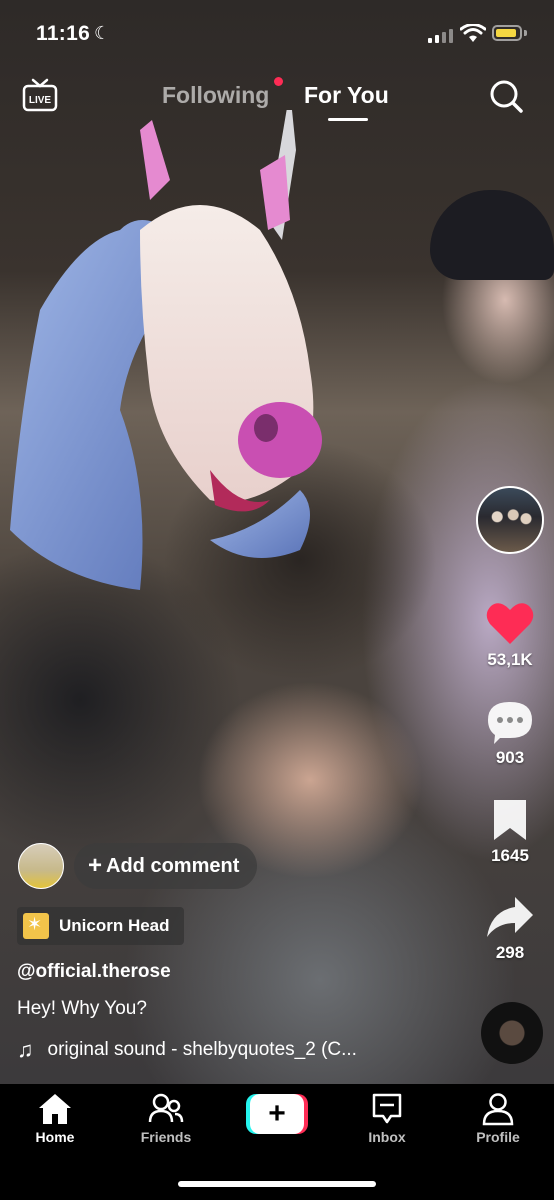 The height and width of the screenshot is (1200, 554). I want to click on nav-inbox-label: Inbox, so click(387, 1137).